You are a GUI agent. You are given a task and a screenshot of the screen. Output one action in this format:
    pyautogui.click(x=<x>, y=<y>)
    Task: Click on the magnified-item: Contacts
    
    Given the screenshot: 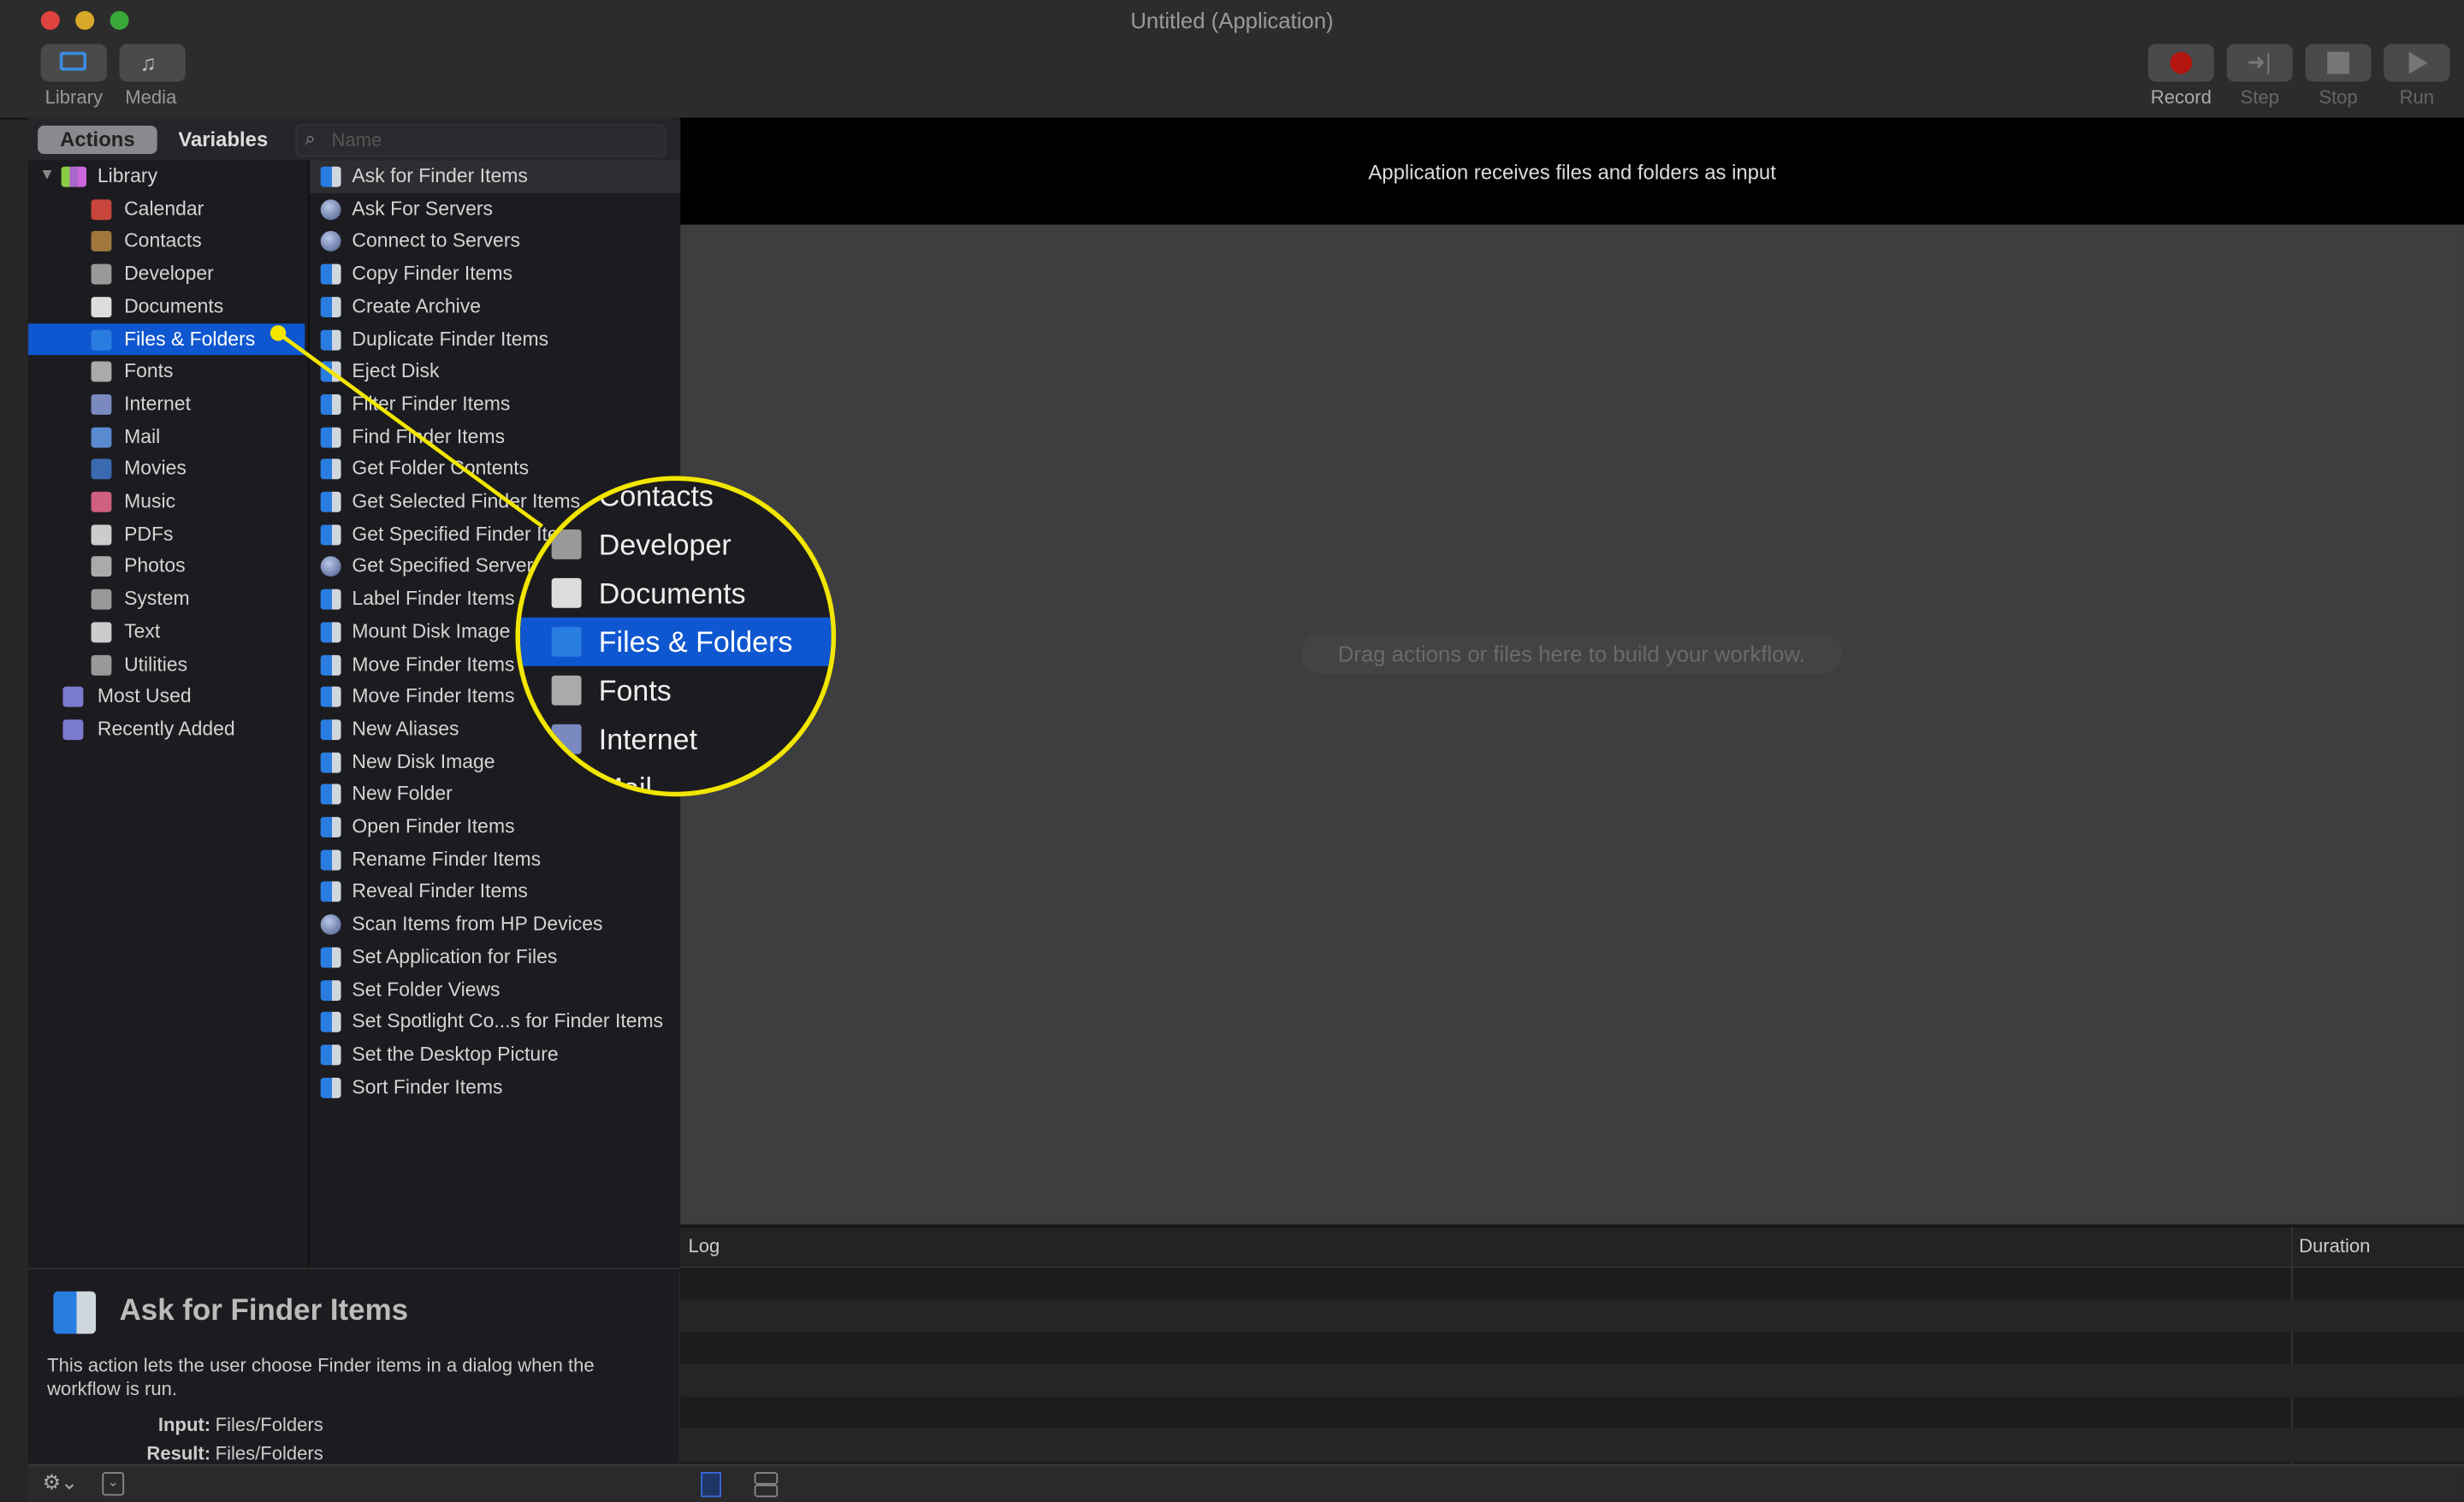 What is the action you would take?
    pyautogui.click(x=676, y=499)
    